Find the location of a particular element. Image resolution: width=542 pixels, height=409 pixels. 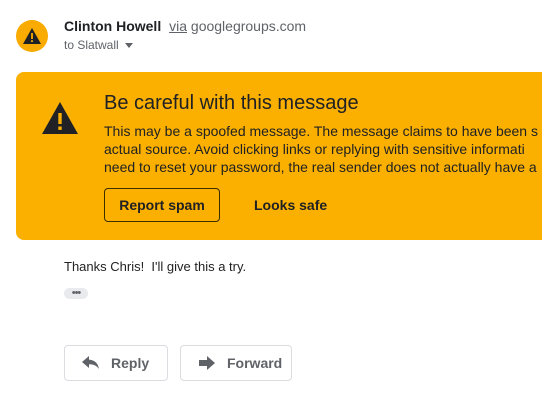

forward-label: Forward is located at coordinates (255, 363).